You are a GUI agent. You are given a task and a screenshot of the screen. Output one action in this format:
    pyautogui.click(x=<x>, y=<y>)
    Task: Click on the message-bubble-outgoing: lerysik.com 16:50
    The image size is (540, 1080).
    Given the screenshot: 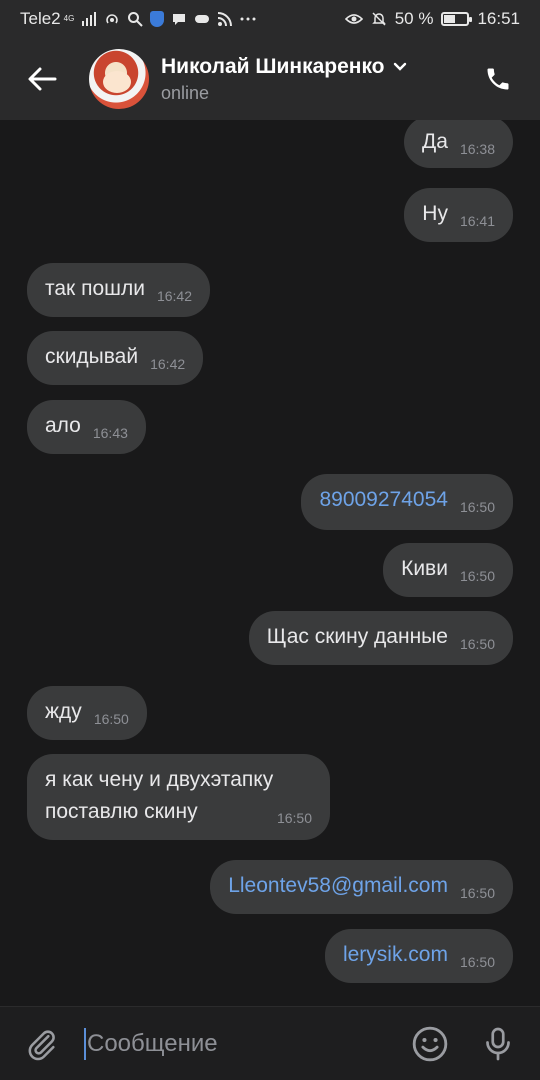 What is the action you would take?
    pyautogui.click(x=418, y=956)
    